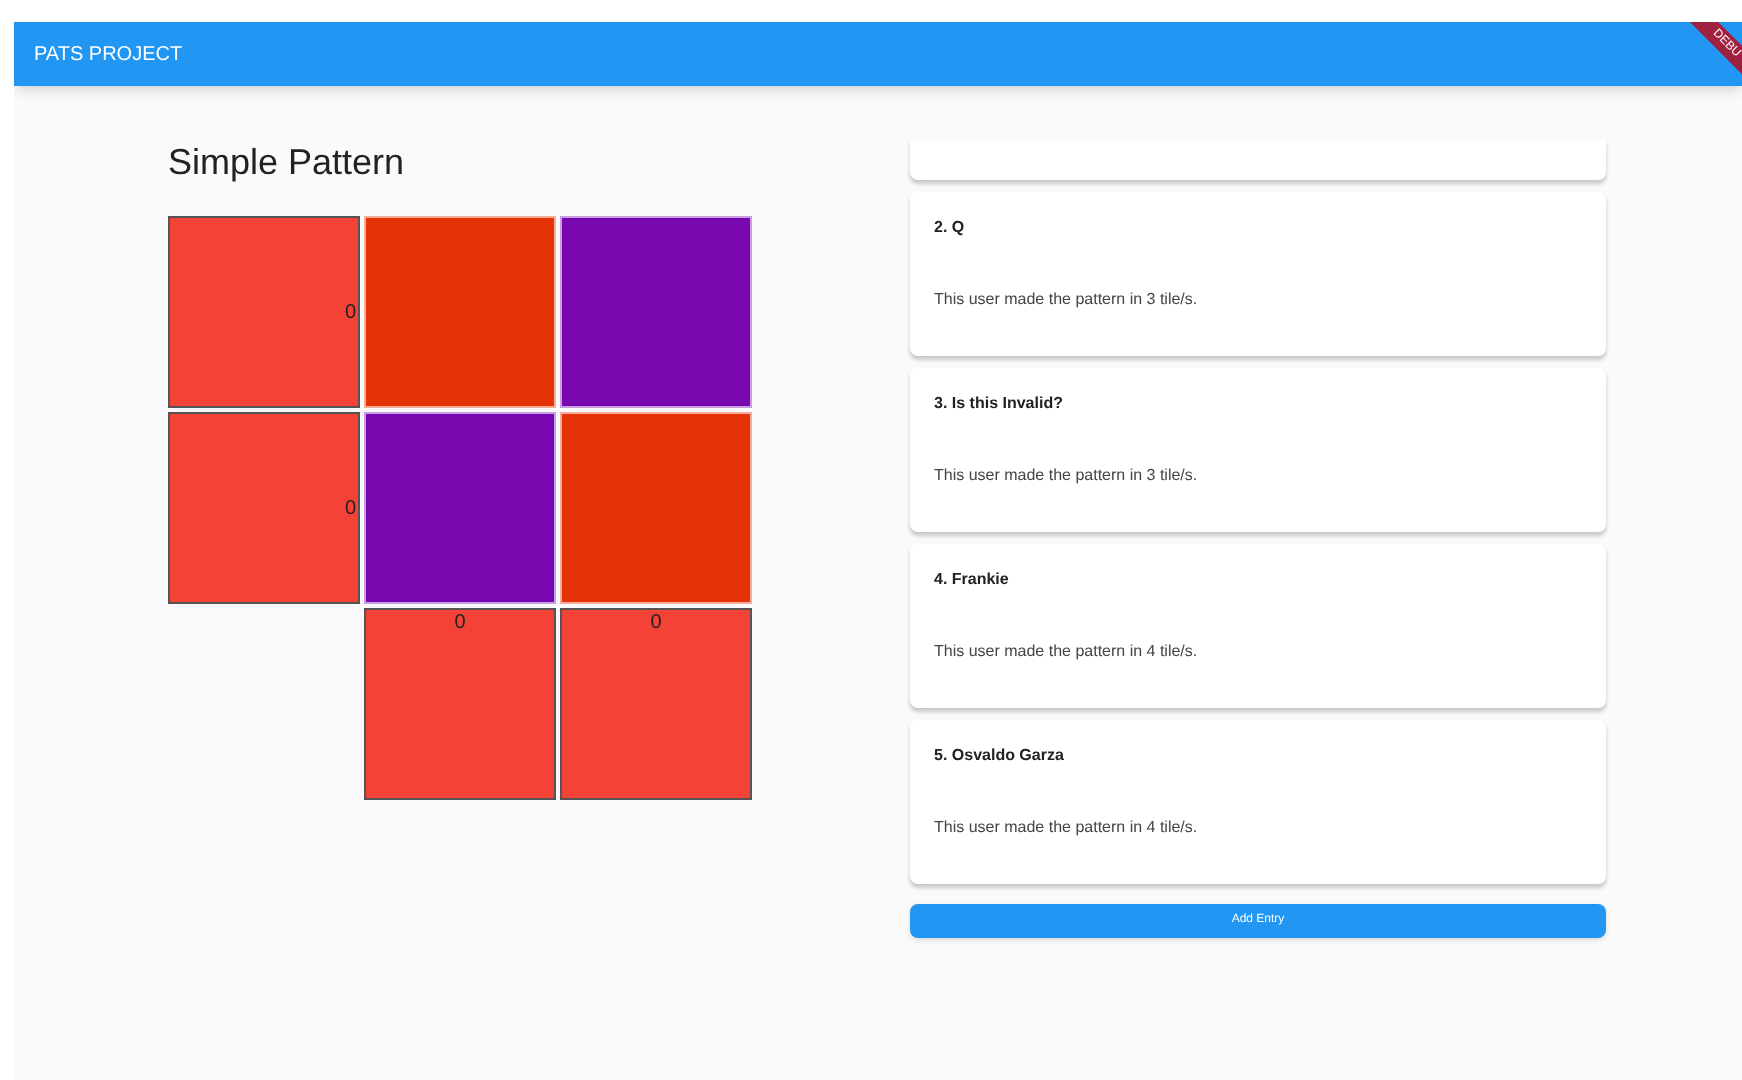  Describe the element at coordinates (972, 580) in the screenshot. I see `entry-title: 4. Frankie` at that location.